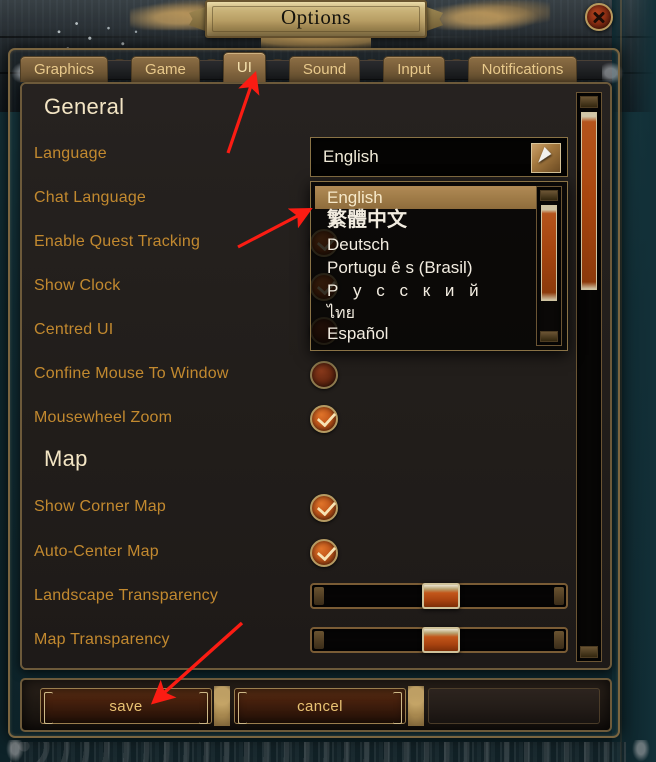  I want to click on dropdown-option-russian: Р у с с к и й, so click(426, 290).